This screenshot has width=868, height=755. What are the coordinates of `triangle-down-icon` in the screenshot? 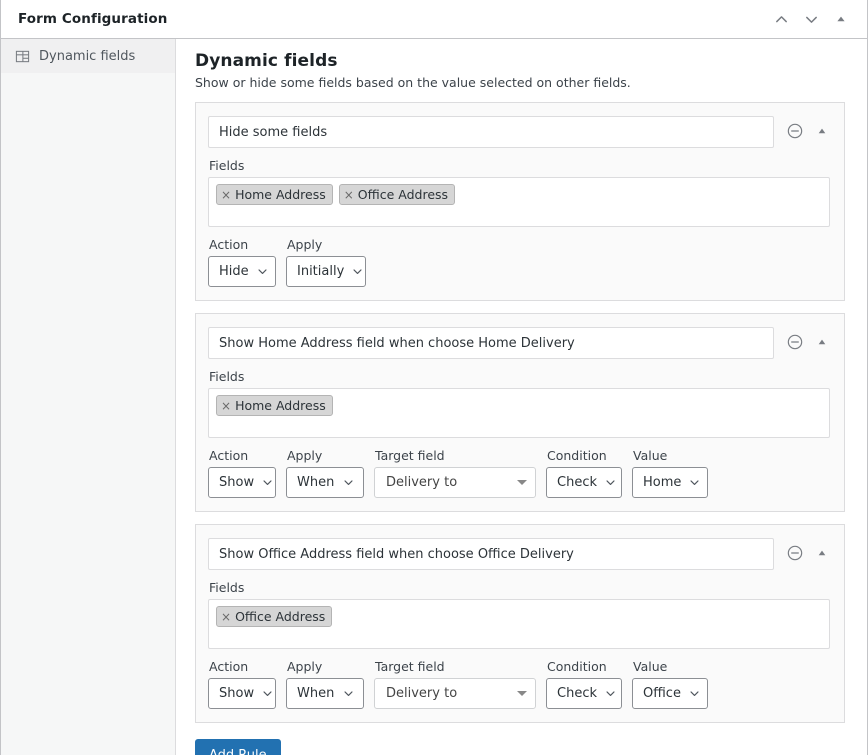 It's located at (522, 693).